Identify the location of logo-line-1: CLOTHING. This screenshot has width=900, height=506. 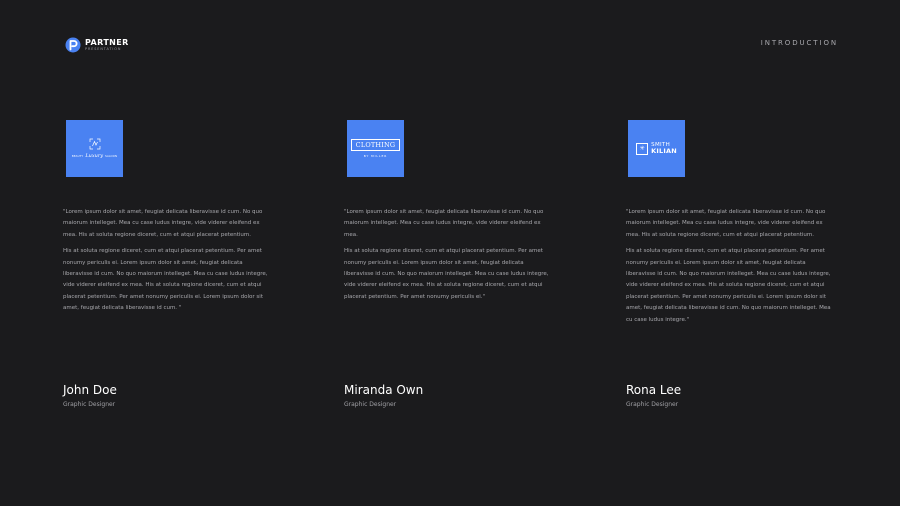
(375, 145).